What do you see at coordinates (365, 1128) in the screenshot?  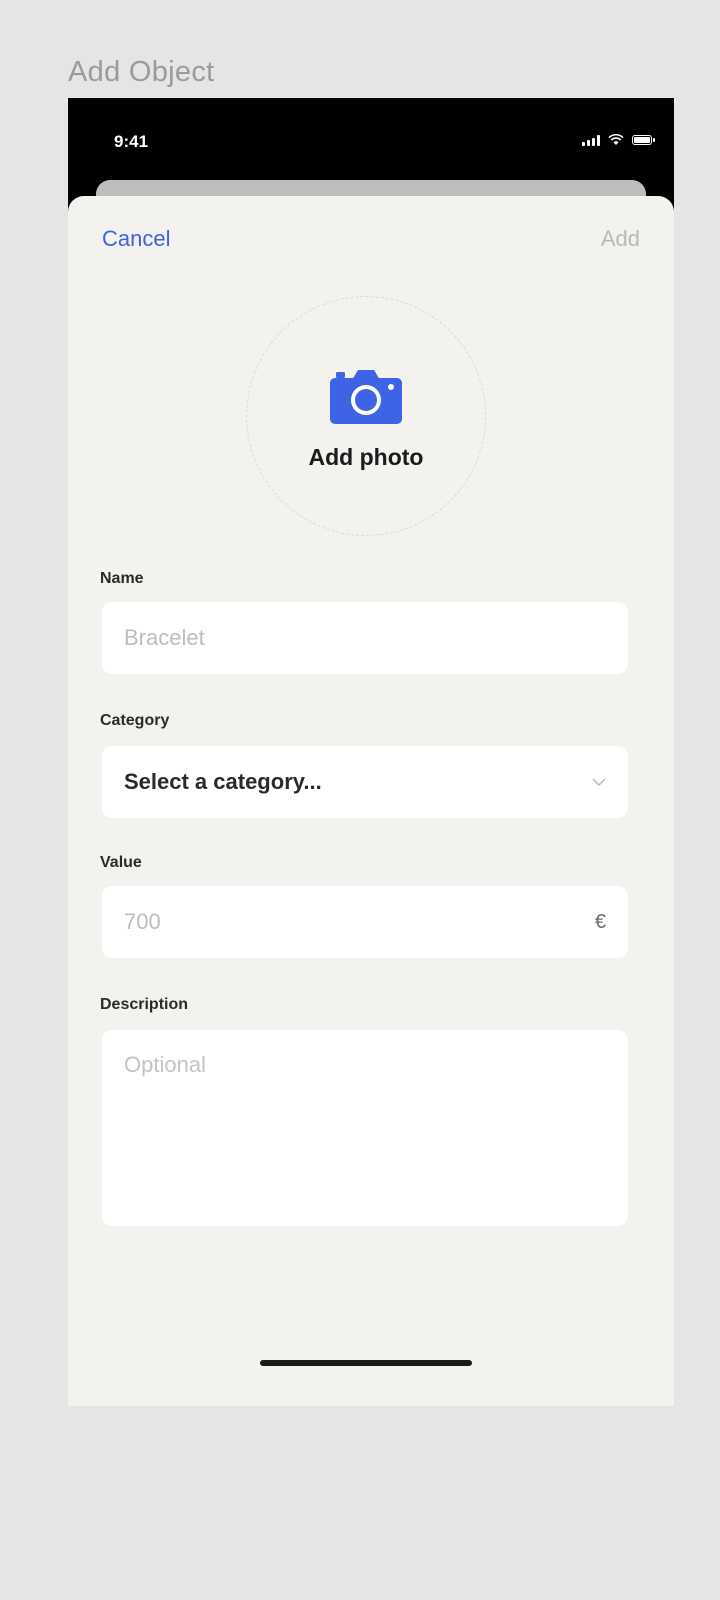 I see `description-textarea: Optional` at bounding box center [365, 1128].